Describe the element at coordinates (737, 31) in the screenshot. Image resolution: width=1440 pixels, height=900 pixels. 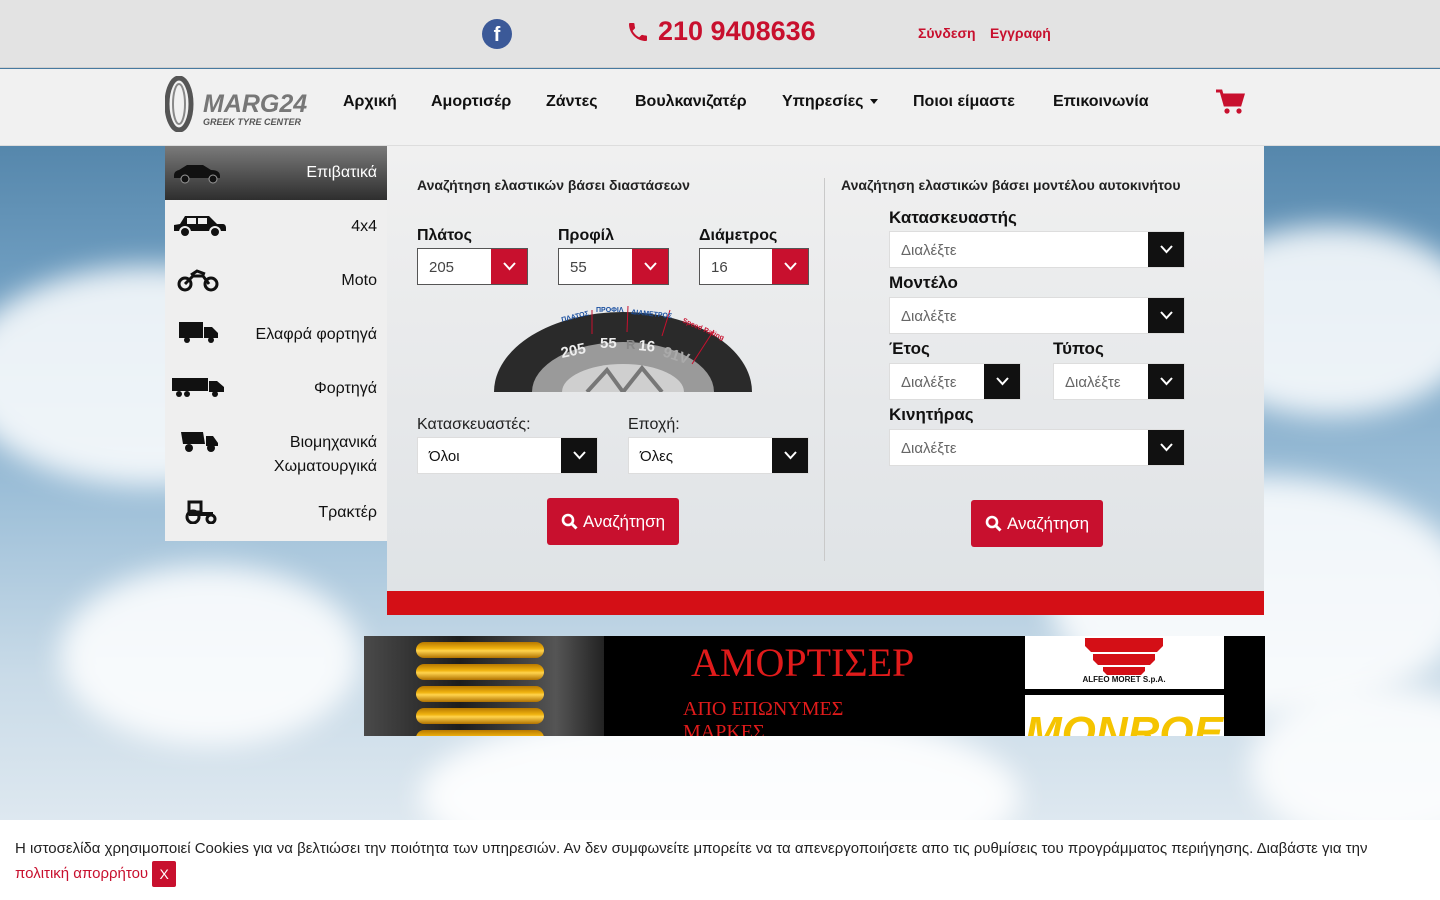
I see `phone-text: 210 9408636` at that location.